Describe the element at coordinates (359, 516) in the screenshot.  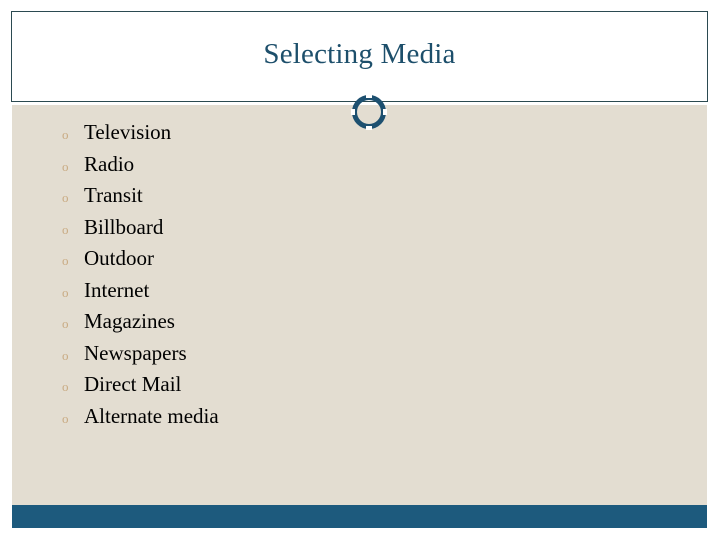
I see `footer-accent-bar` at that location.